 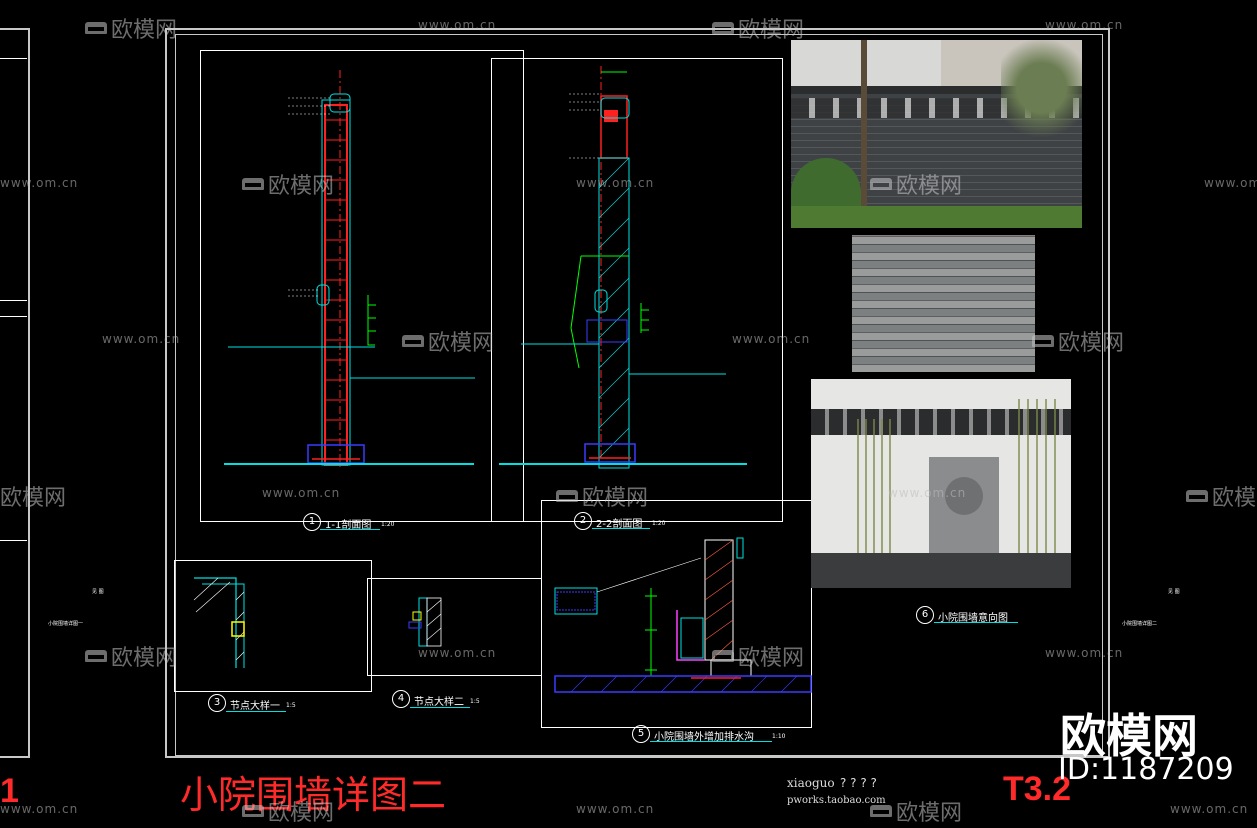 I want to click on side-note-left-top: 见 图, so click(x=98, y=592).